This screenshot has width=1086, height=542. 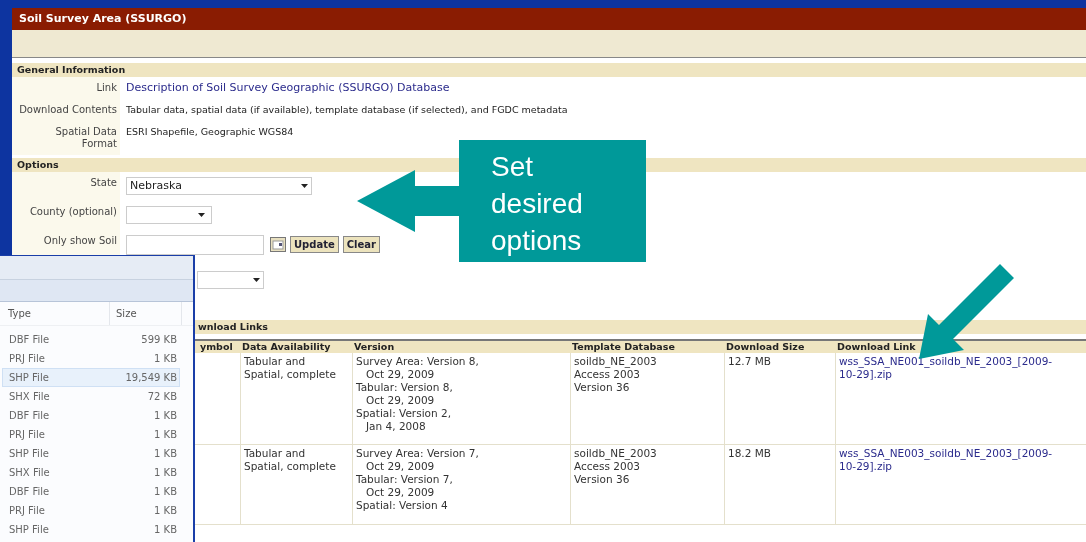 What do you see at coordinates (126, 313) in the screenshot?
I see `column-header: Size` at bounding box center [126, 313].